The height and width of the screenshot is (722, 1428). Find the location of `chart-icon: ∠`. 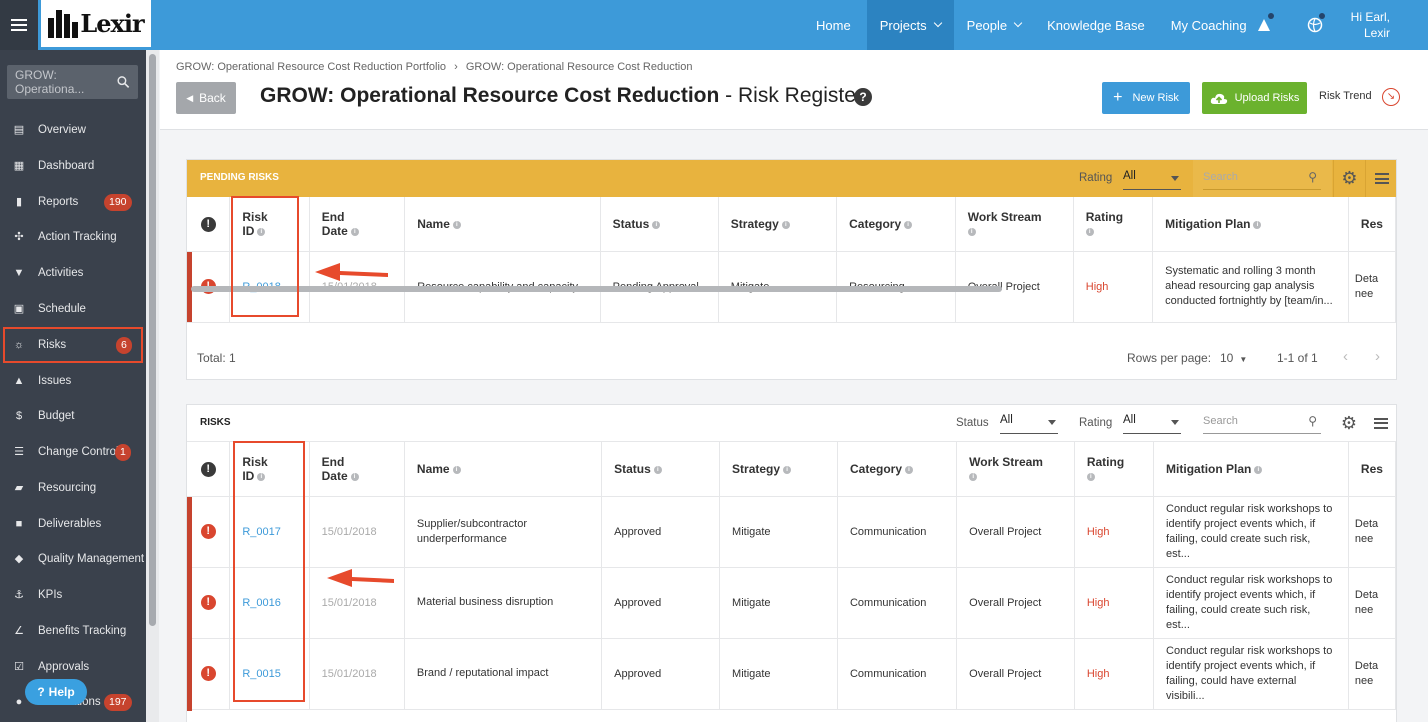

chart-icon: ∠ is located at coordinates (19, 631).